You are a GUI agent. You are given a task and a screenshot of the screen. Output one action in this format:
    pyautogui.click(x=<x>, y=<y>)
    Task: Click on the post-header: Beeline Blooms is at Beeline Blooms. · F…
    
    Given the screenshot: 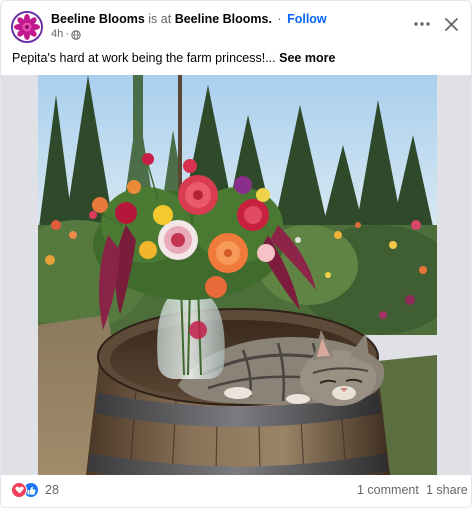 What is the action you would take?
    pyautogui.click(x=236, y=24)
    